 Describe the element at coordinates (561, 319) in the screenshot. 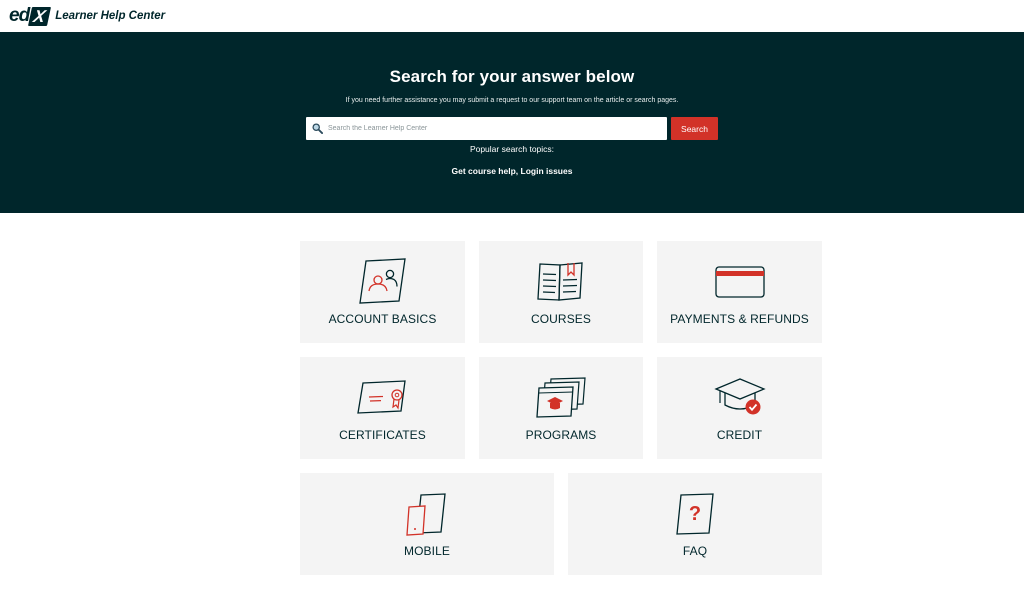

I see `category-label: COURSES` at that location.